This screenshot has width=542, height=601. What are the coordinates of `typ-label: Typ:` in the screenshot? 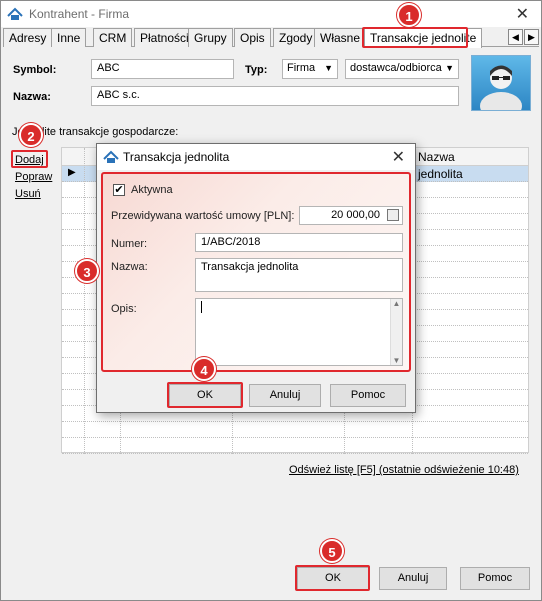 It's located at (256, 70).